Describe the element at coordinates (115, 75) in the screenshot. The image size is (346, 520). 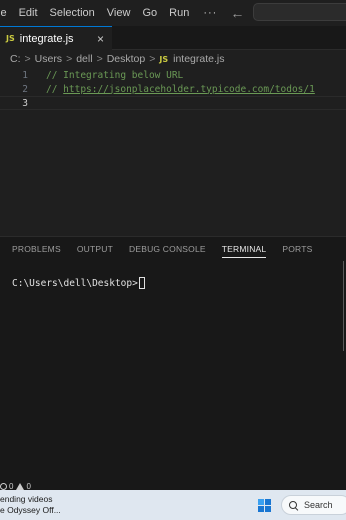
I see `code-comment: // Integrating below URL` at that location.